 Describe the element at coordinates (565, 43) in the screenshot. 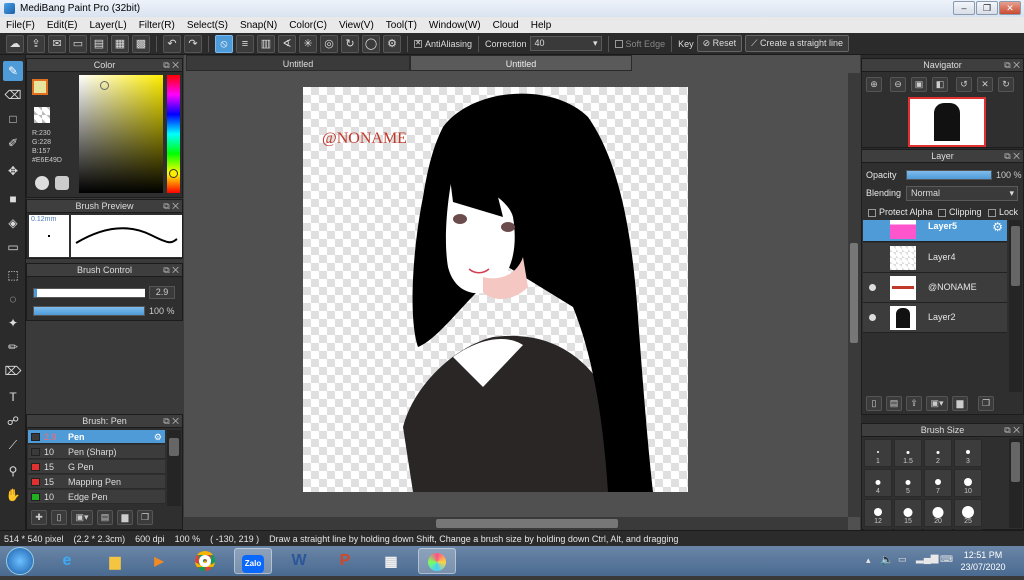

I see `correction-select: 40 ▾` at that location.